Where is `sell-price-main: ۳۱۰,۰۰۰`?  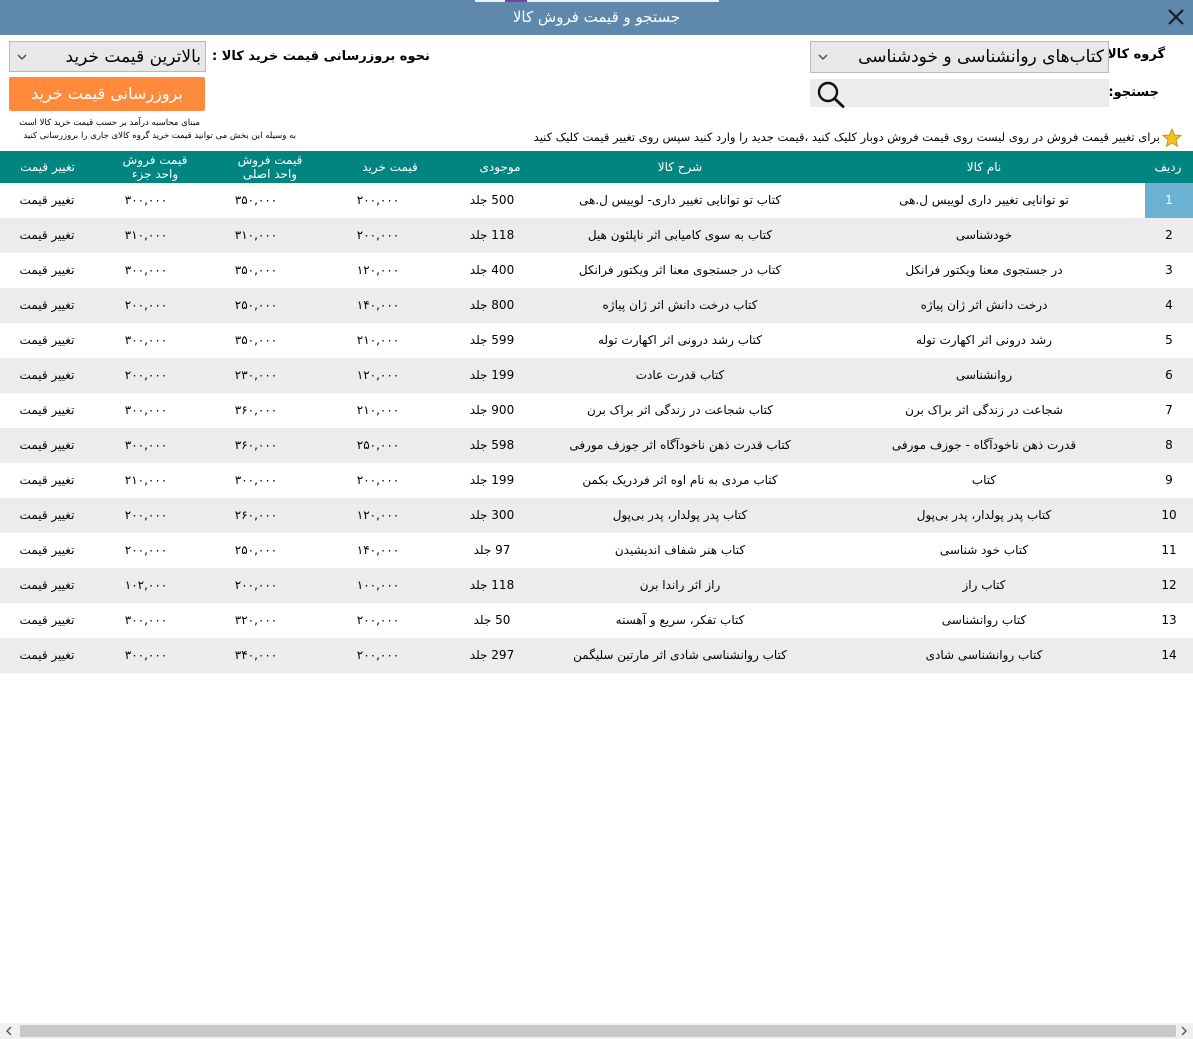 sell-price-main: ۳۱۰,۰۰۰ is located at coordinates (256, 235).